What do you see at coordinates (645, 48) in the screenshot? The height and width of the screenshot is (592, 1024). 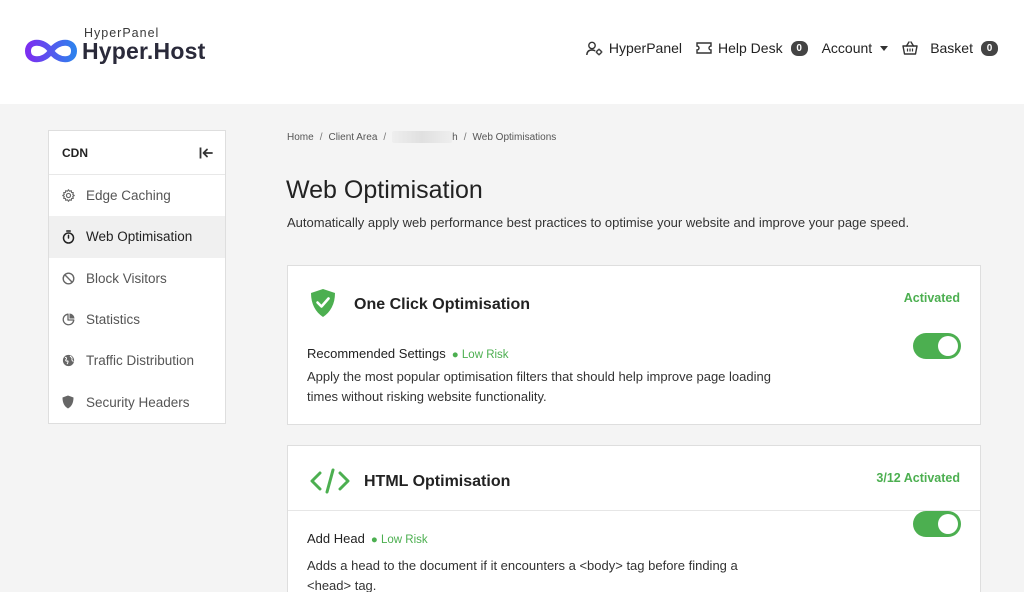 I see `nav-hyperpanel-label: HyperPanel` at bounding box center [645, 48].